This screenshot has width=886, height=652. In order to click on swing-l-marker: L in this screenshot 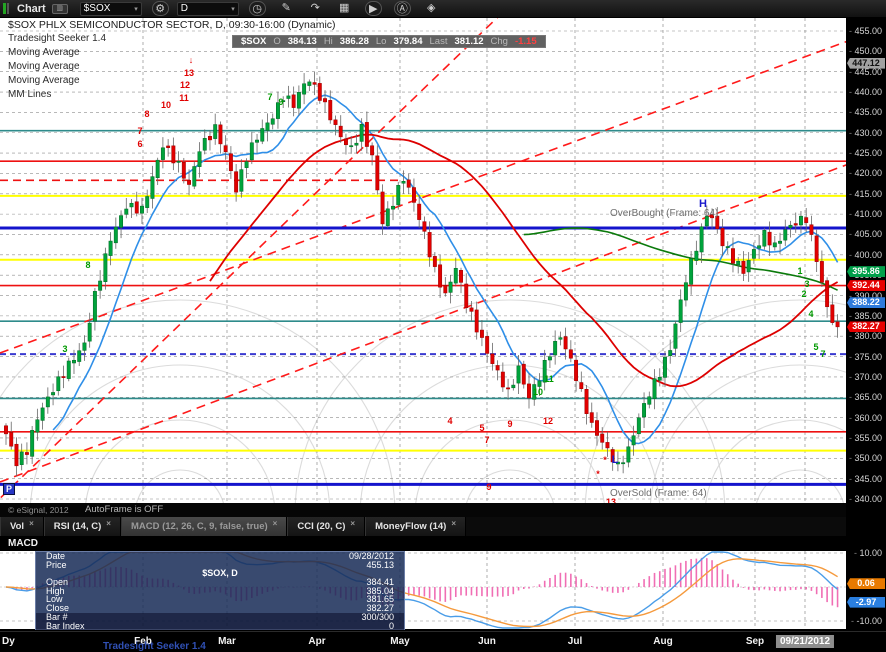, I will do `click(615, 460)`.